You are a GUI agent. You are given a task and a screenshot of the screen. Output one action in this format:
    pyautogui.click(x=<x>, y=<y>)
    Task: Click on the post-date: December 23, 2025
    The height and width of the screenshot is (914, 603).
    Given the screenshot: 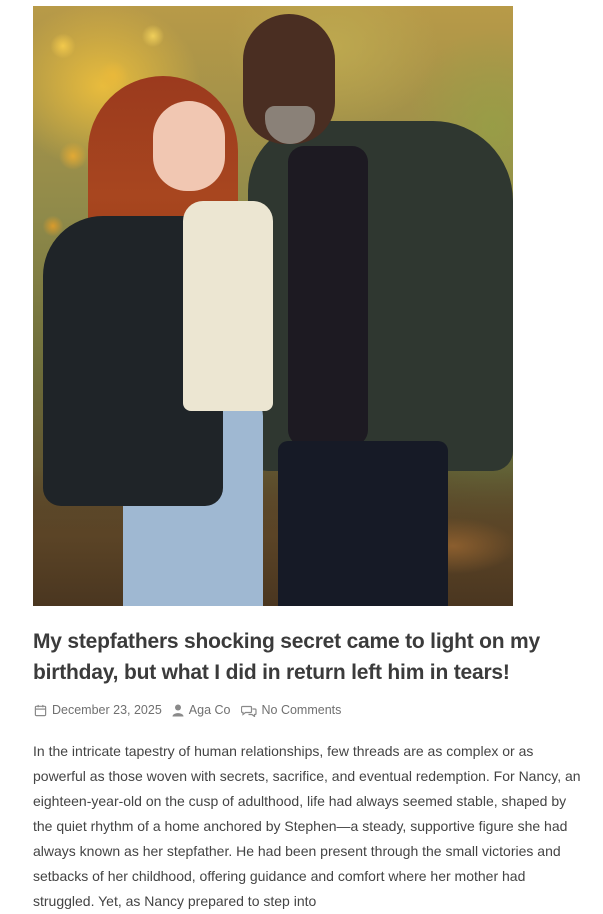 What is the action you would take?
    pyautogui.click(x=98, y=710)
    